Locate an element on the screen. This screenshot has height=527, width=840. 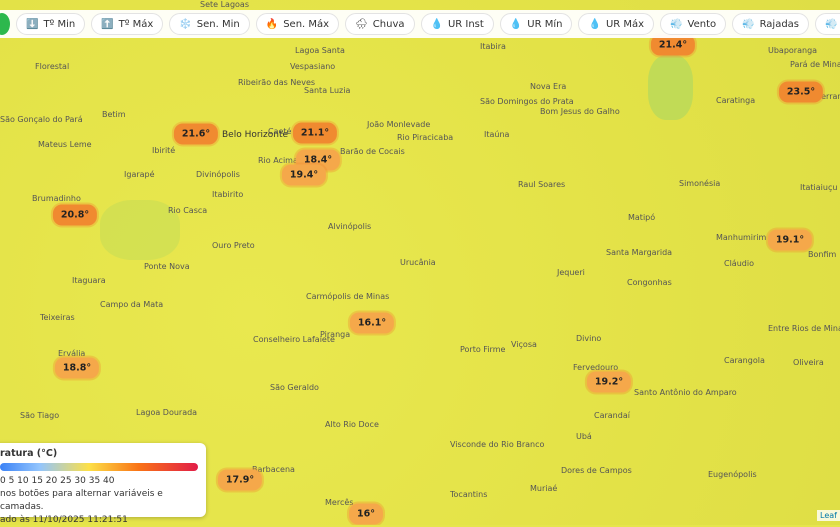
city-label: Lagoa Santa is located at coordinates (320, 50).